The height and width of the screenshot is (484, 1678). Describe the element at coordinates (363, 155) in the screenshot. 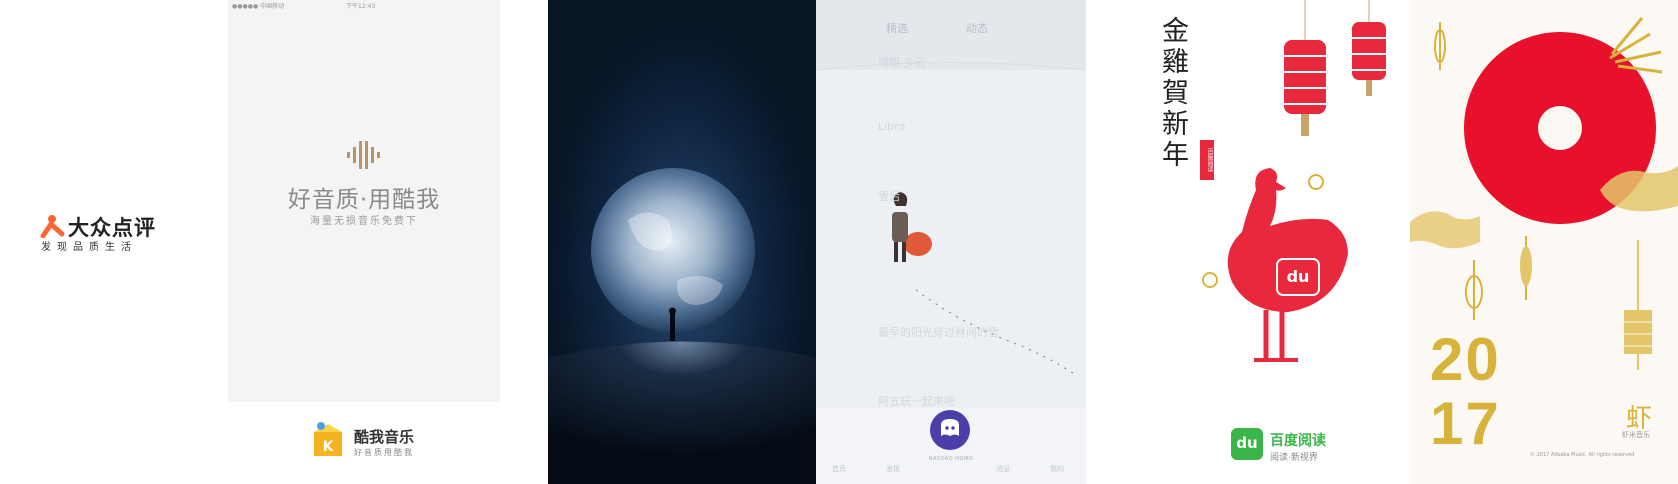

I see `soundwave-icon` at that location.